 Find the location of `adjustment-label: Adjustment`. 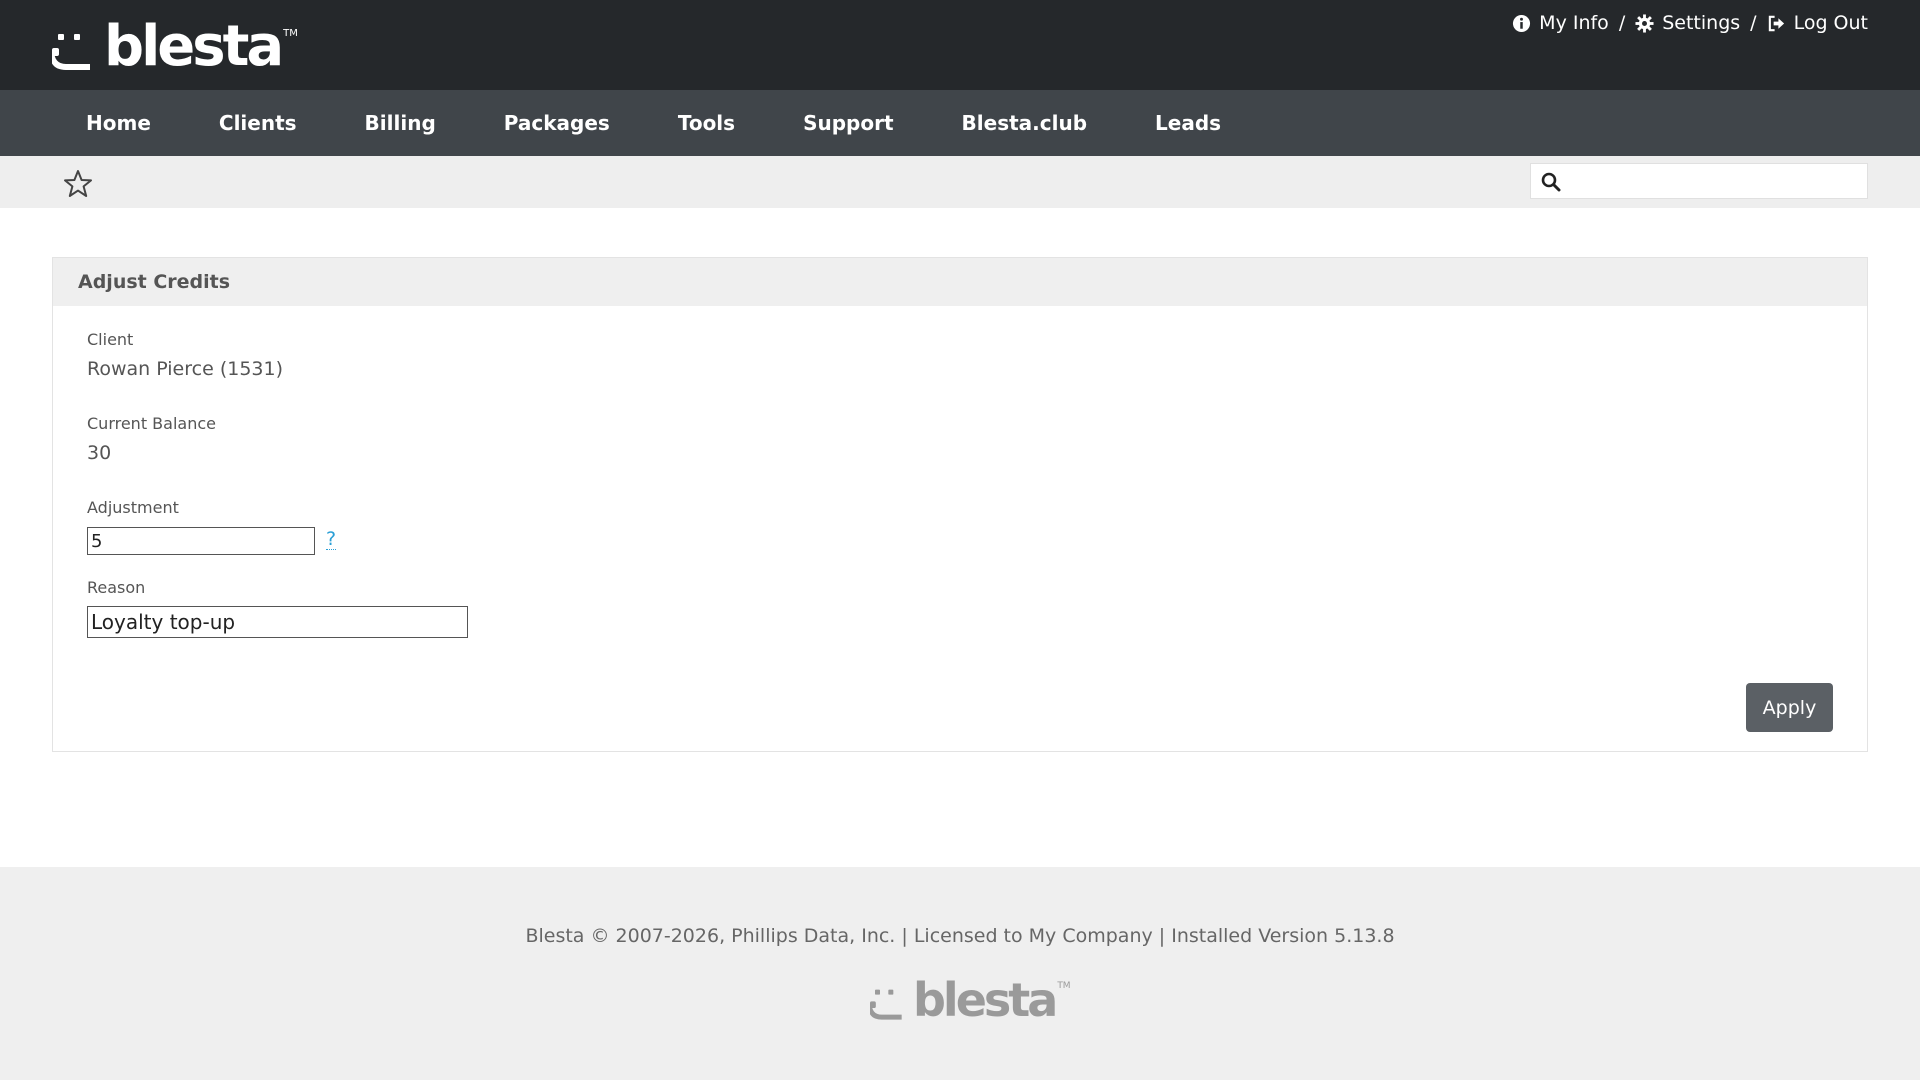

adjustment-label: Adjustment is located at coordinates (133, 507).